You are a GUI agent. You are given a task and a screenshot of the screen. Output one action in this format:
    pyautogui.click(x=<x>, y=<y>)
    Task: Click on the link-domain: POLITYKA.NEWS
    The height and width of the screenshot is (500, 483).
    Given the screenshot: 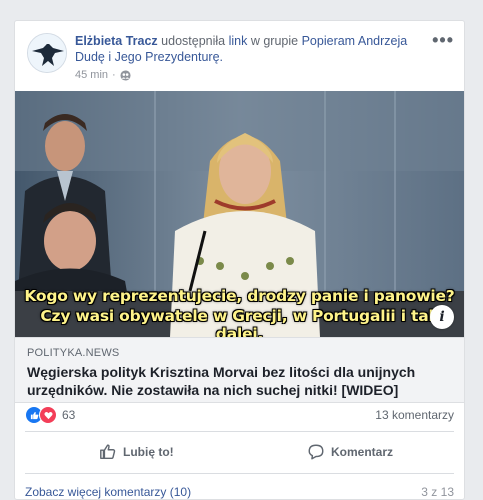 What is the action you would take?
    pyautogui.click(x=73, y=353)
    